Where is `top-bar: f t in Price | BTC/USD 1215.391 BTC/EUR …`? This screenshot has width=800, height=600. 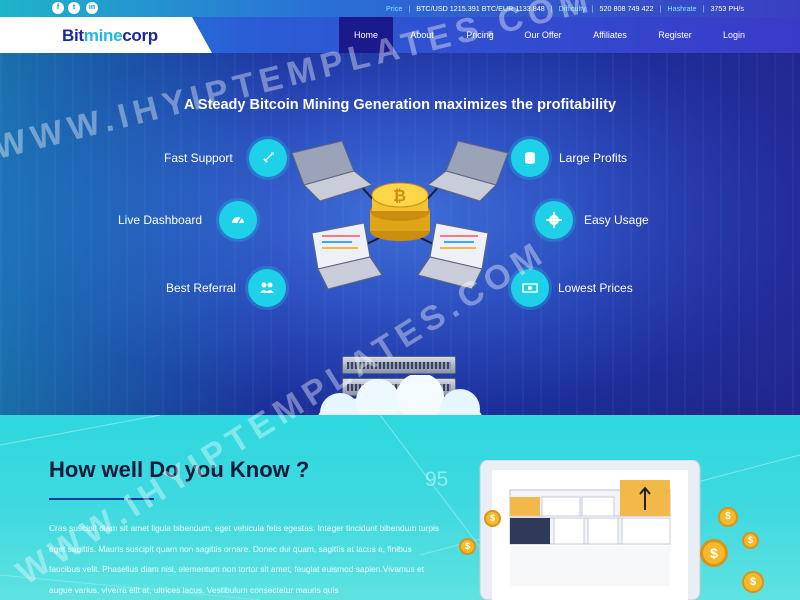
top-bar: f t in Price | BTC/USD 1215.391 BTC/EUR … is located at coordinates (400, 8).